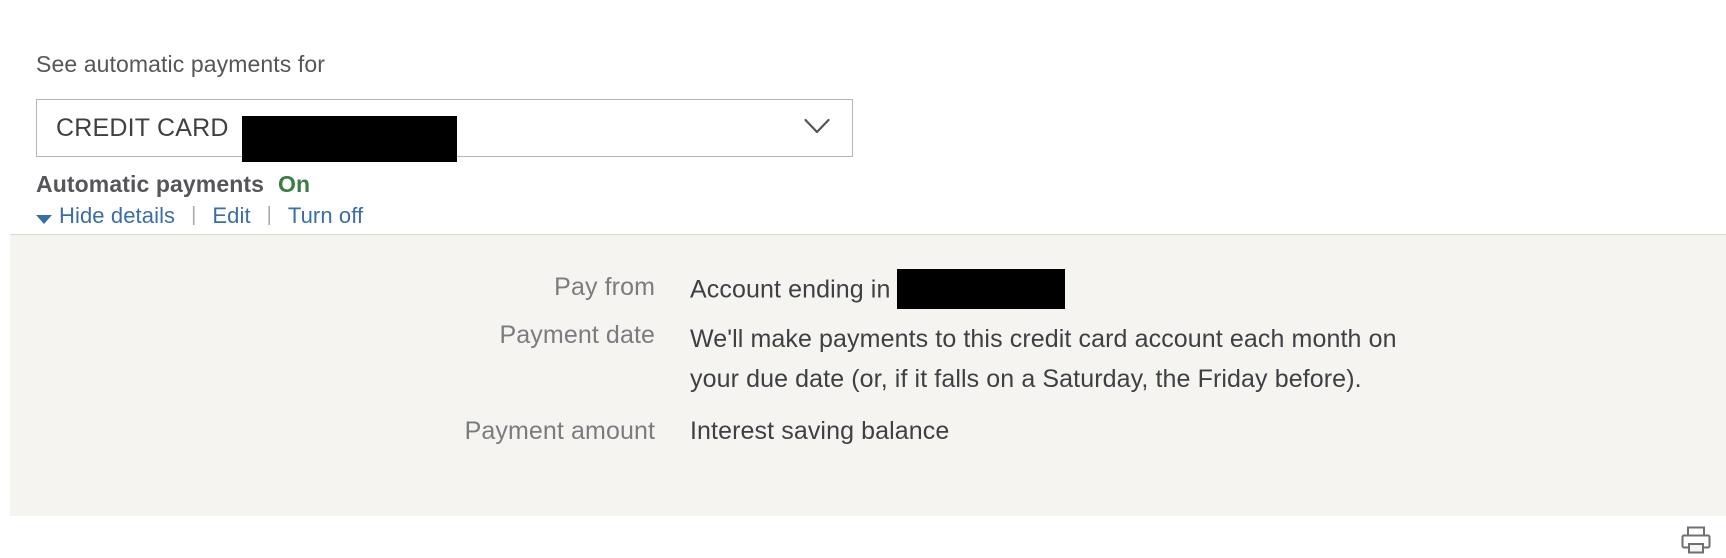 This screenshot has height=558, width=1726. What do you see at coordinates (981, 289) in the screenshot?
I see `account-ending-redaction` at bounding box center [981, 289].